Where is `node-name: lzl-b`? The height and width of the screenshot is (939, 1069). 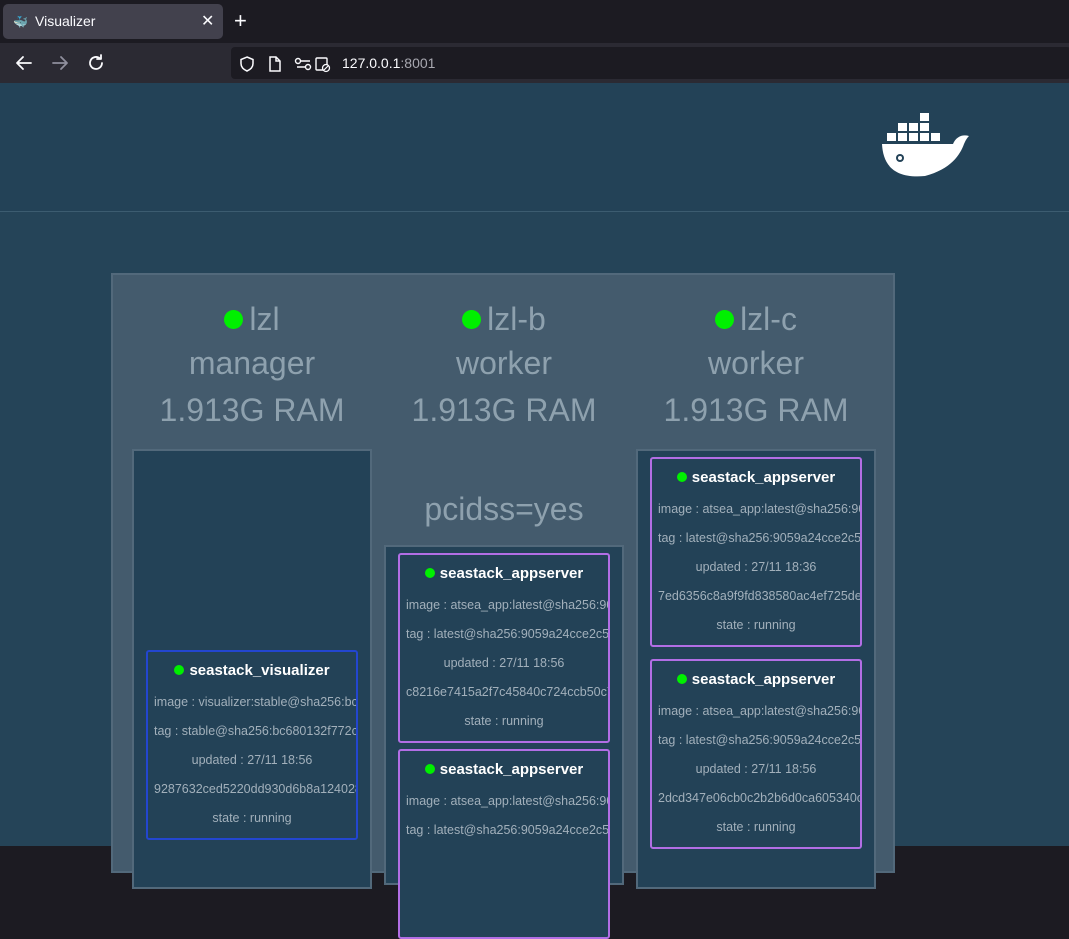 node-name: lzl-b is located at coordinates (516, 319).